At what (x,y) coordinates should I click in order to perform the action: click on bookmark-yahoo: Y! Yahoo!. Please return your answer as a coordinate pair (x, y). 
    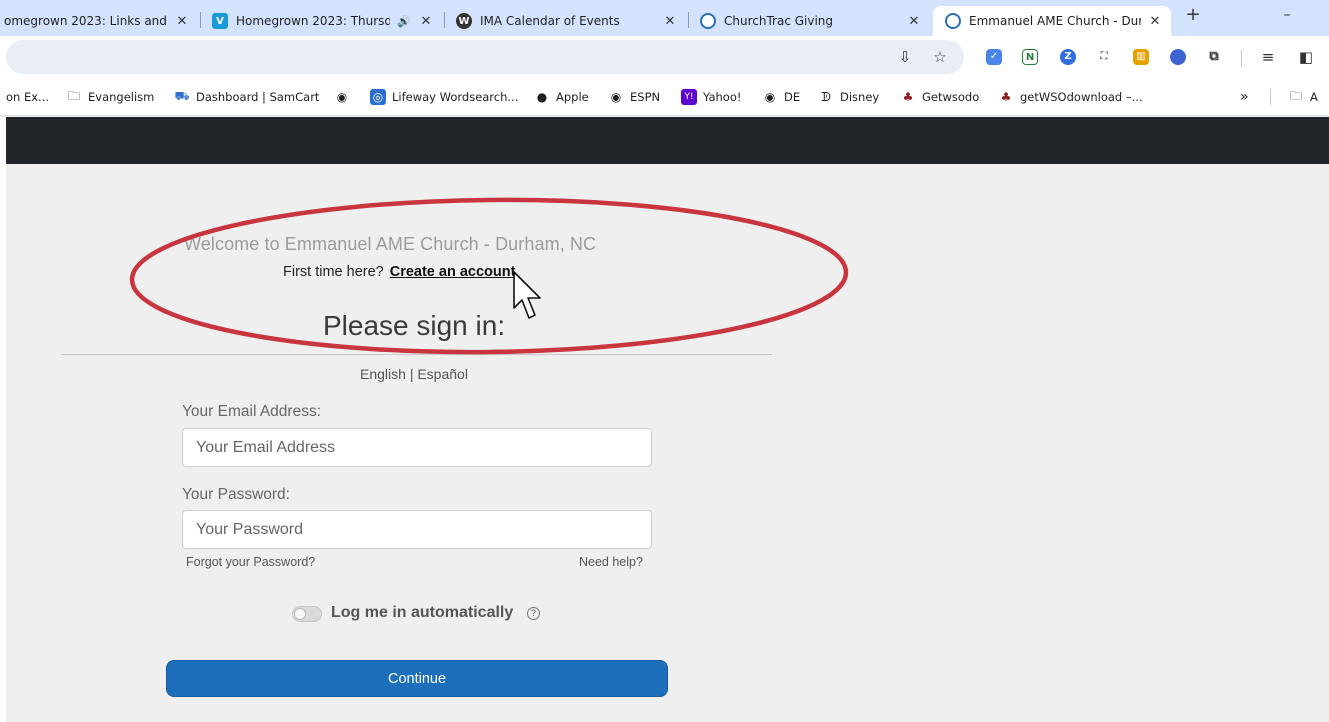
    Looking at the image, I should click on (711, 97).